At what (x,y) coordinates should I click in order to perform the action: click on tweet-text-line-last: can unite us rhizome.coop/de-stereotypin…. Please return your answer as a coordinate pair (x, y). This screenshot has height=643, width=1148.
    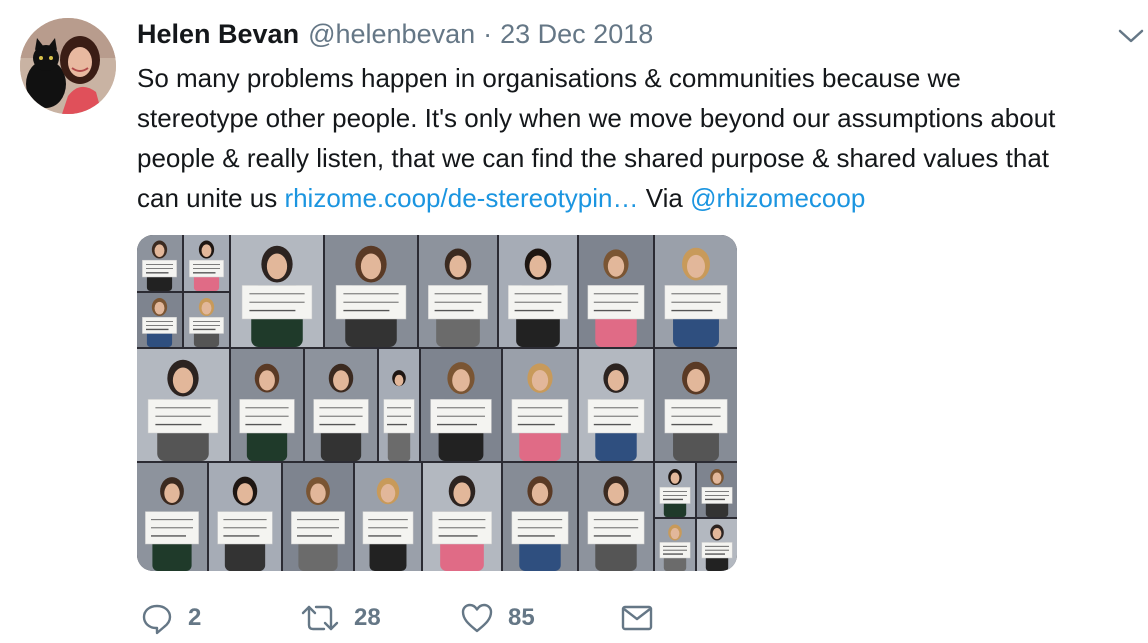
    Looking at the image, I should click on (637, 198).